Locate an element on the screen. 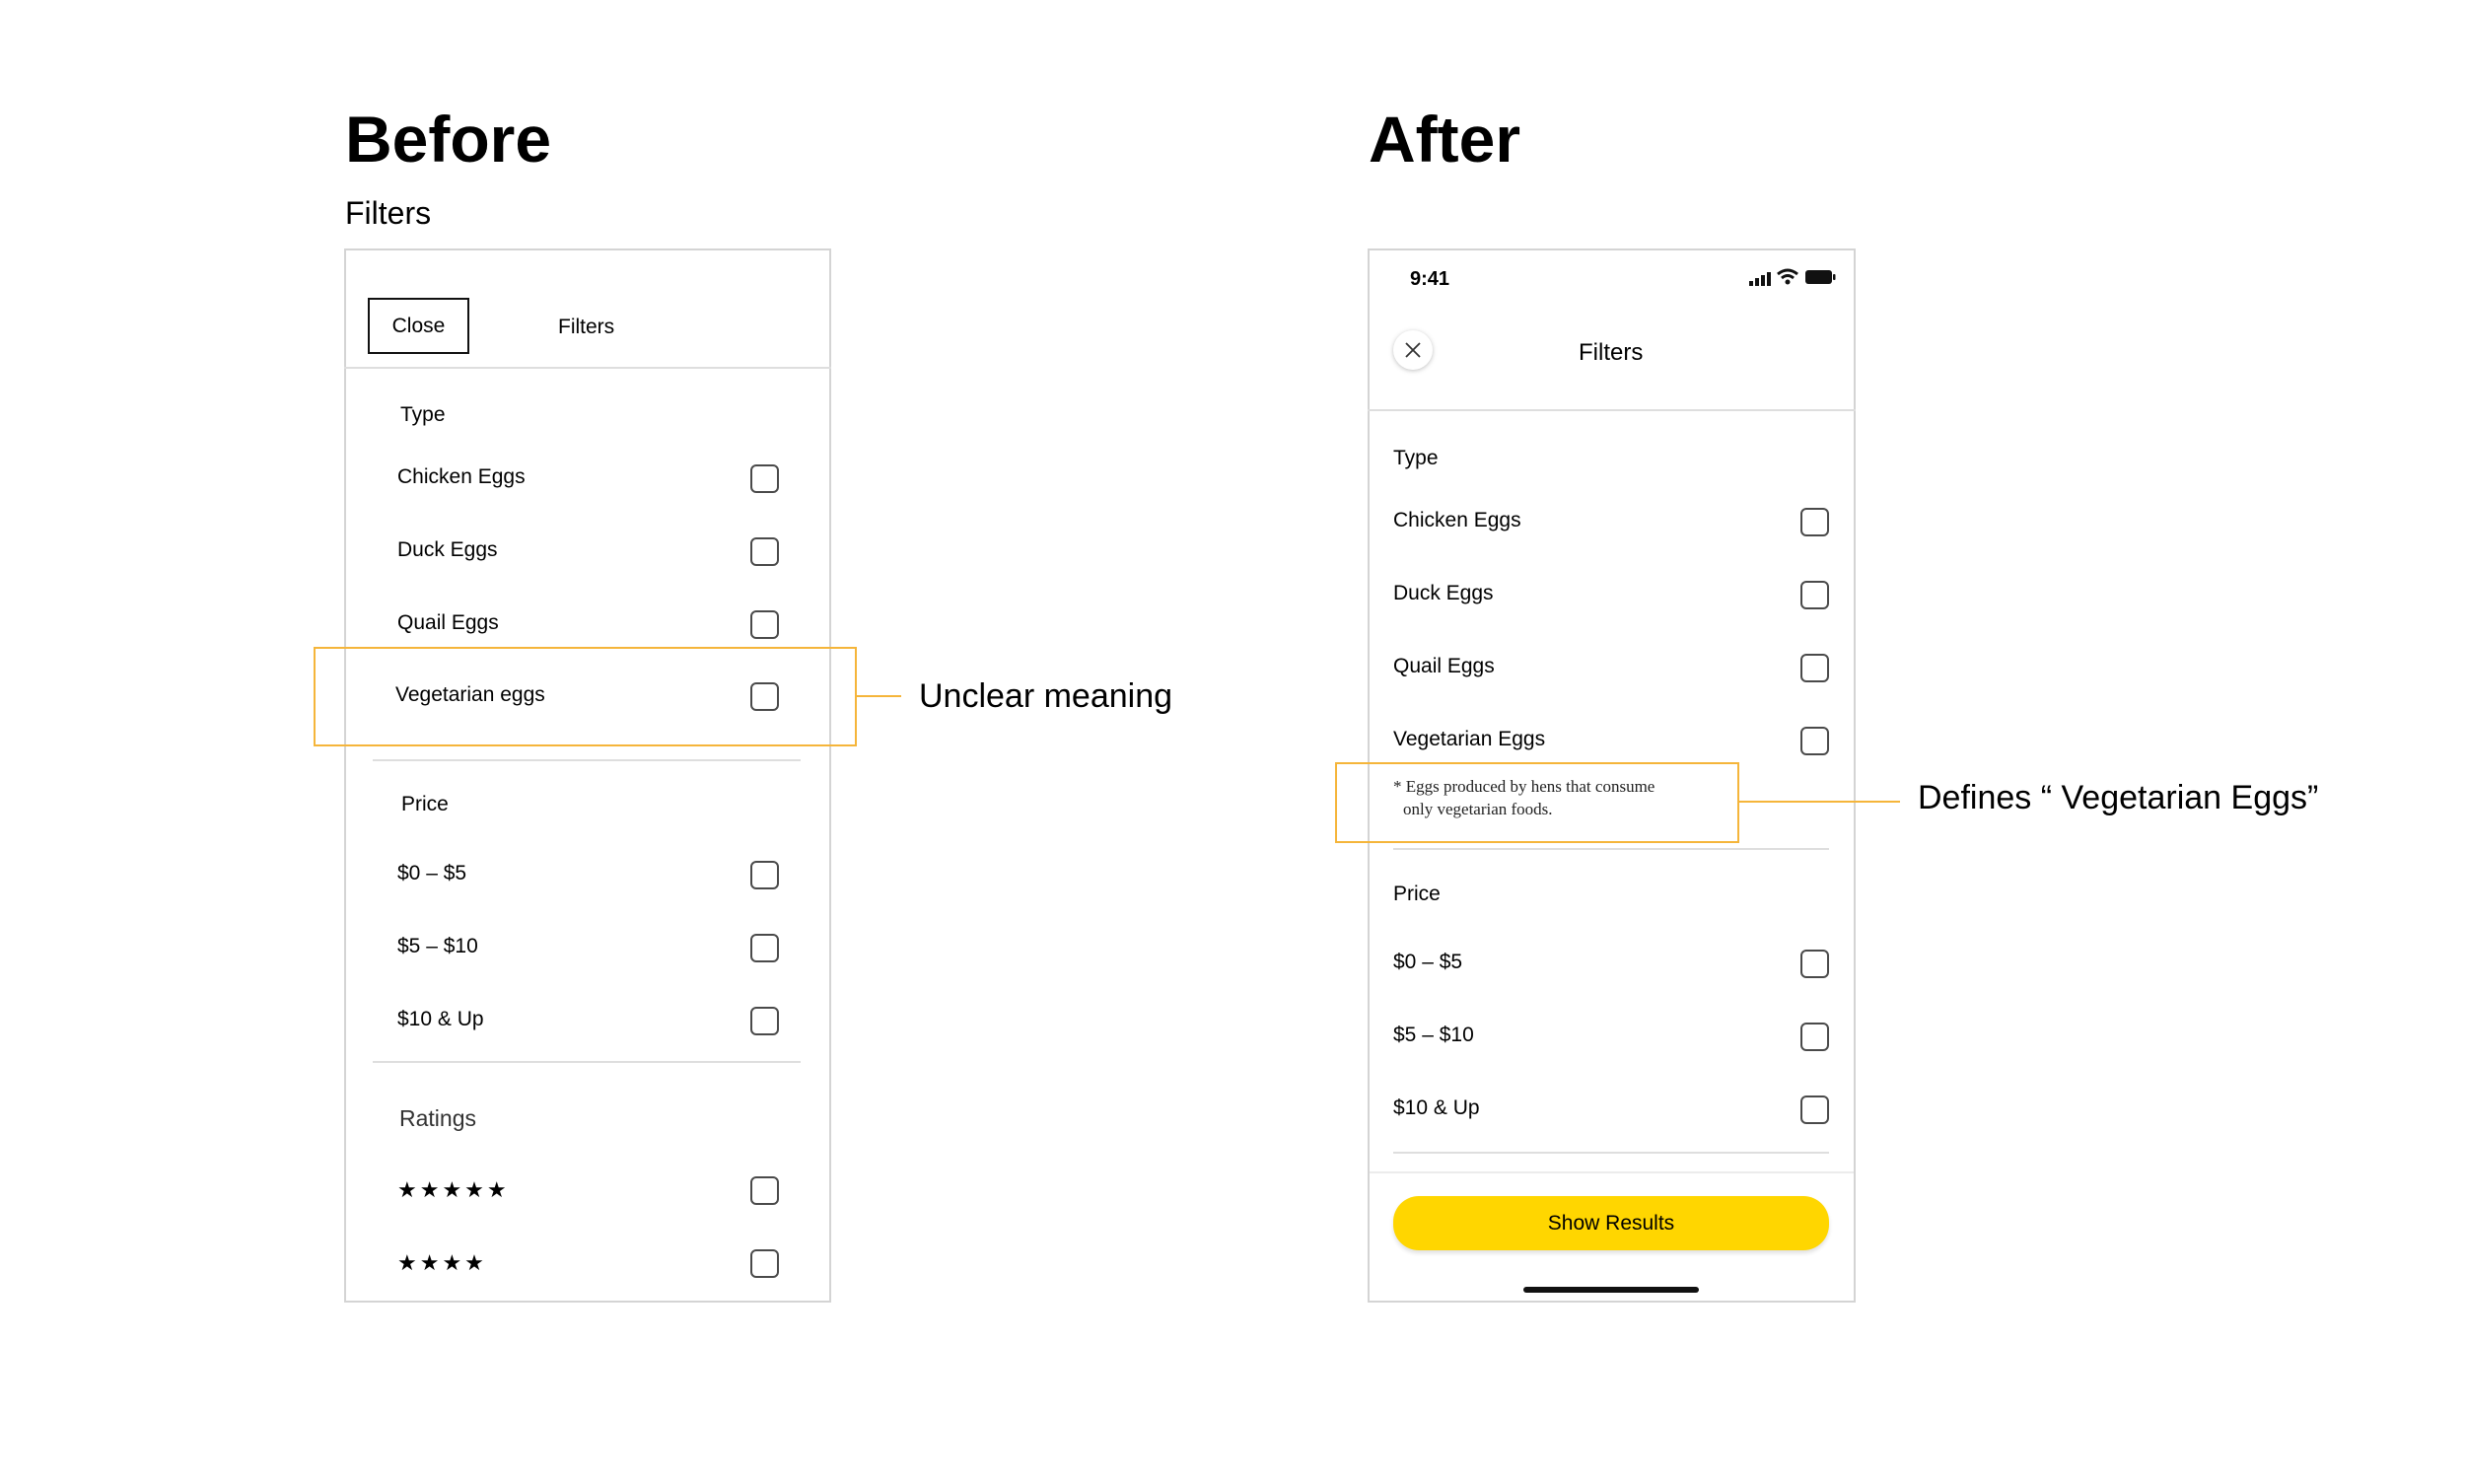 This screenshot has width=2465, height=1484. wifi-icon is located at coordinates (1787, 277).